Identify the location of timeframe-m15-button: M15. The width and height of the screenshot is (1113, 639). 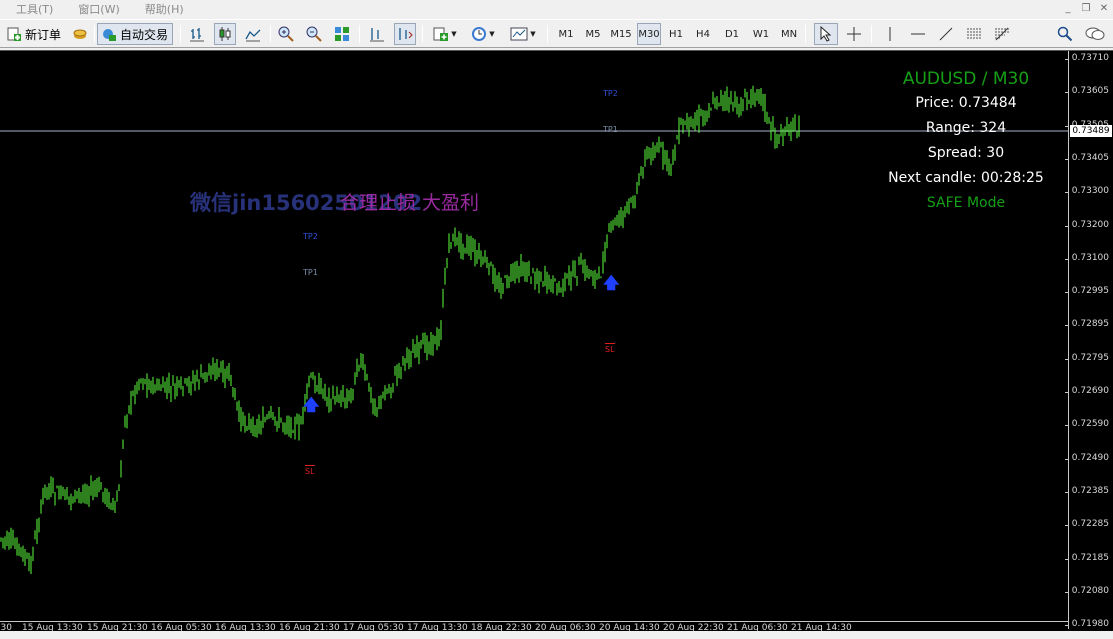
(621, 34).